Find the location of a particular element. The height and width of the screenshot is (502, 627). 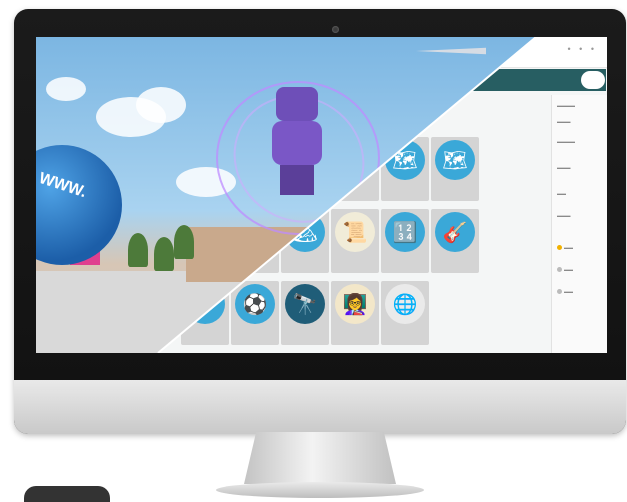

scroll-icon: 📜 is located at coordinates (355, 232).